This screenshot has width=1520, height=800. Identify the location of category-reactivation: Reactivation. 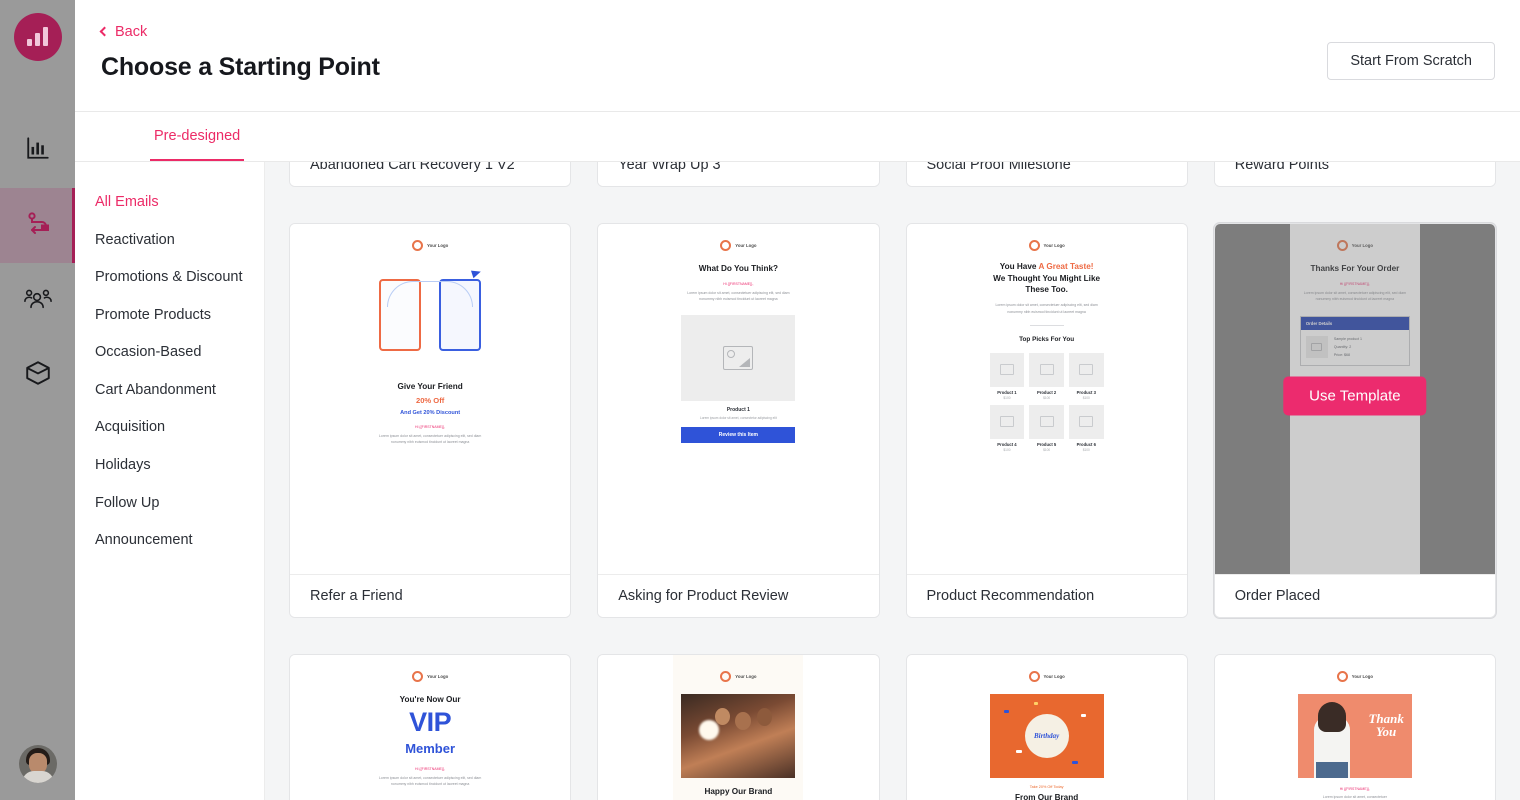
(179, 241).